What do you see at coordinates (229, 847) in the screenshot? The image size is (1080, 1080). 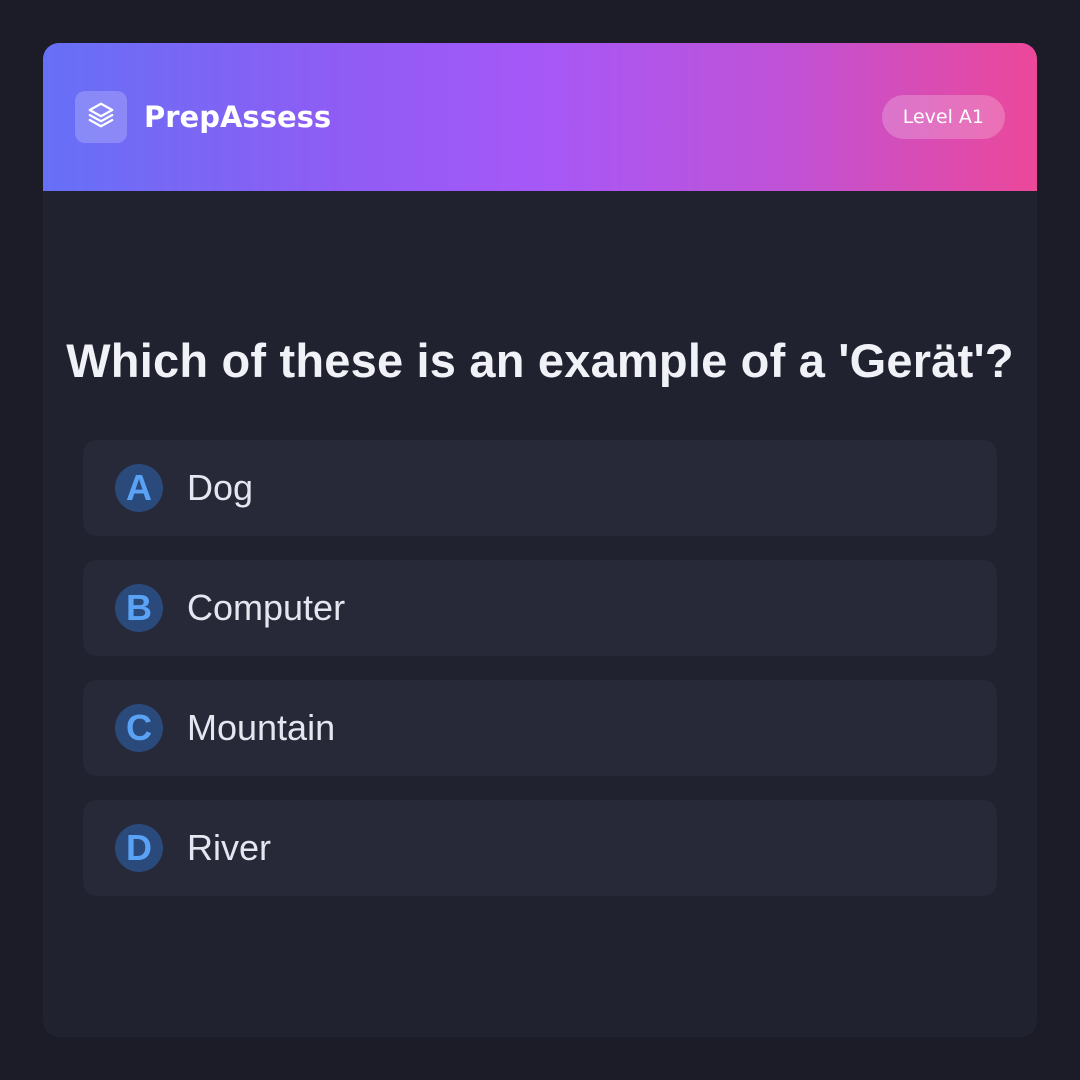 I see `option-label: River` at bounding box center [229, 847].